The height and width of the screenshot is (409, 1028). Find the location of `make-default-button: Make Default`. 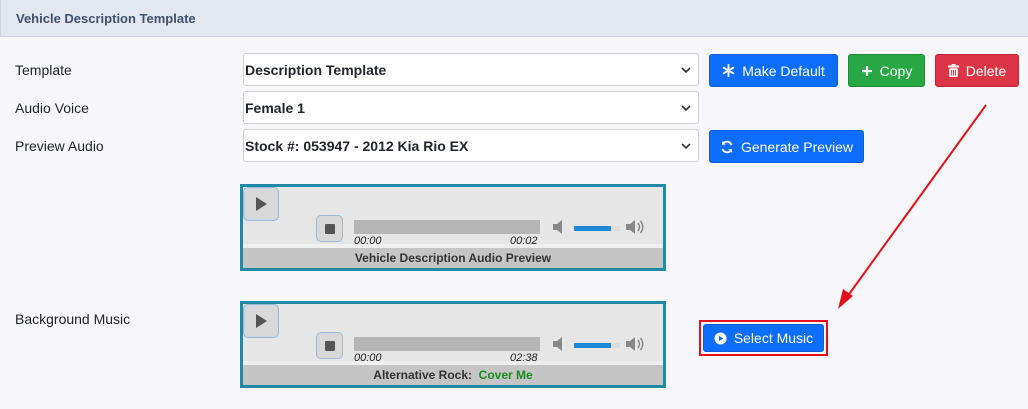

make-default-button: Make Default is located at coordinates (773, 70).